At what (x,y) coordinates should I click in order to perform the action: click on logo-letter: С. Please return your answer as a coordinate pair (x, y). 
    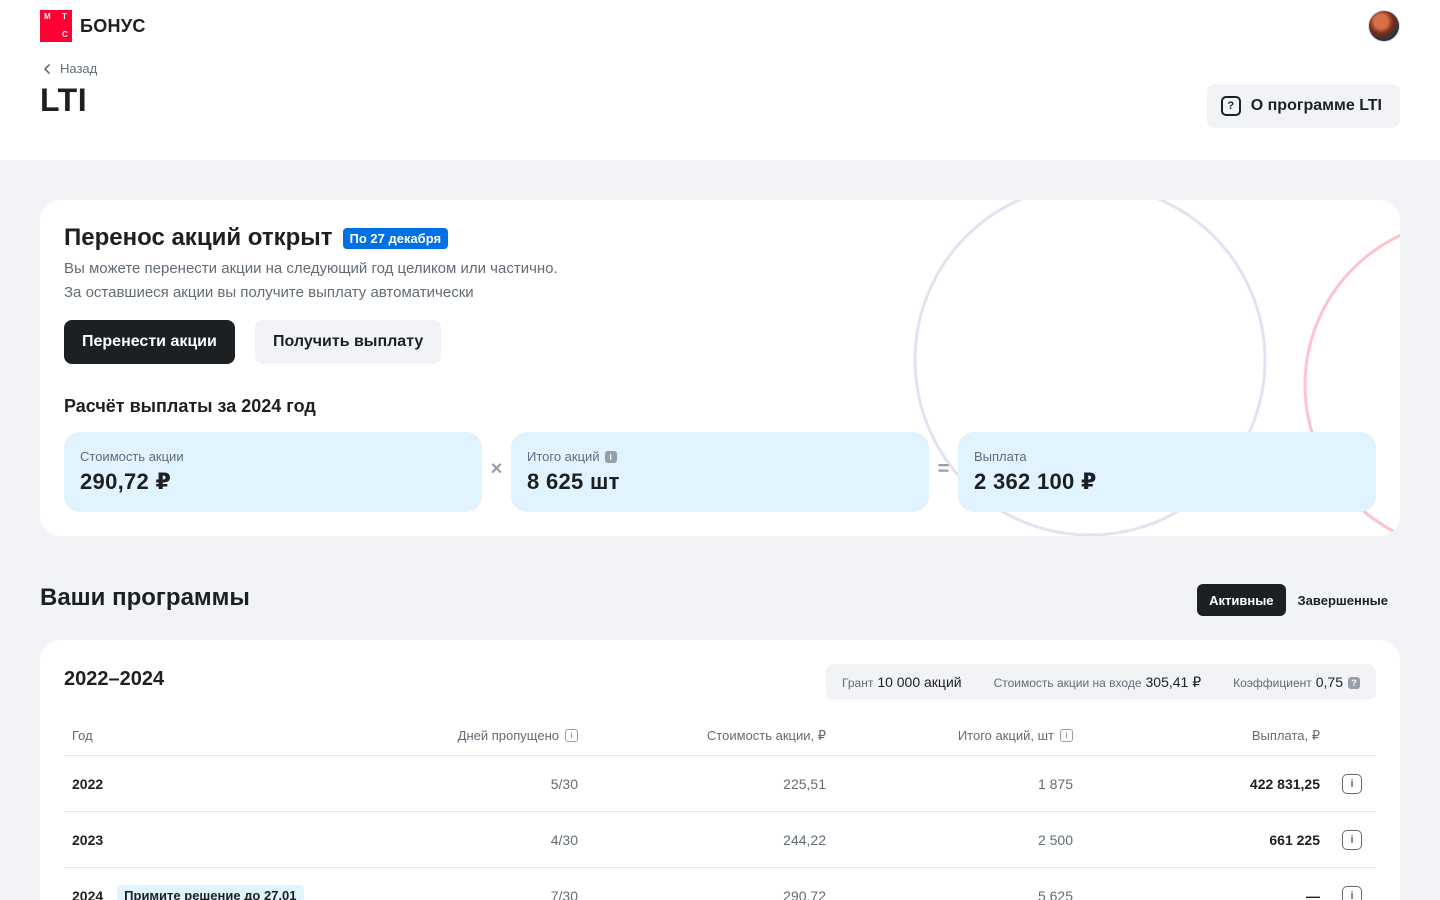
    Looking at the image, I should click on (65, 34).